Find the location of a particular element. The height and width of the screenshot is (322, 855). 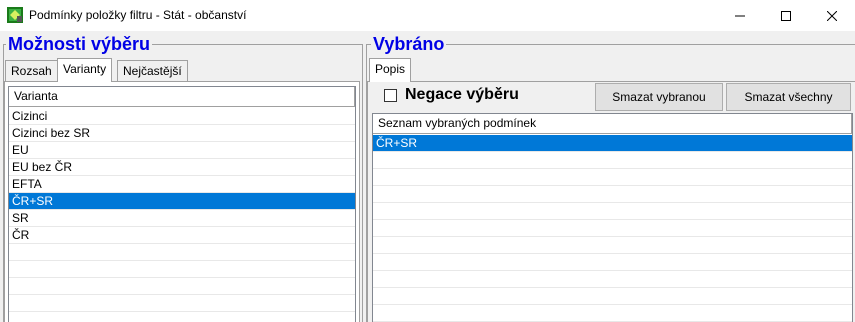

column-header-seznam: Seznam vybraných podmínek is located at coordinates (612, 123).